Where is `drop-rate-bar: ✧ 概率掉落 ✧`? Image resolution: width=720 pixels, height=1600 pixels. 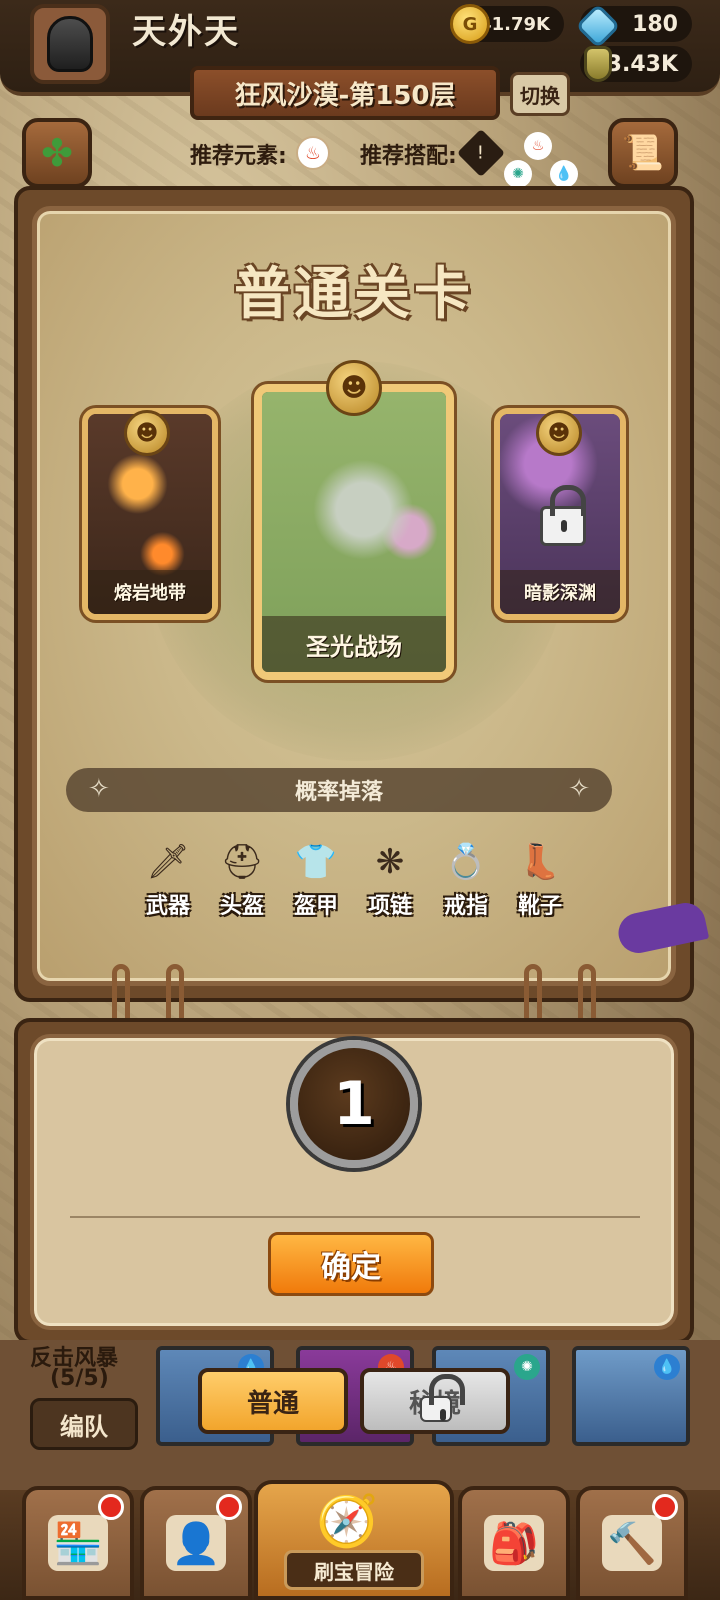 drop-rate-bar: ✧ 概率掉落 ✧ is located at coordinates (339, 790).